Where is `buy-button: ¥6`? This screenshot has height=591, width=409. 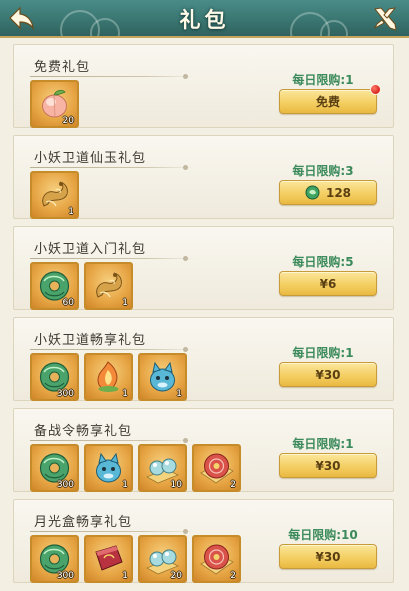 buy-button: ¥6 is located at coordinates (328, 283).